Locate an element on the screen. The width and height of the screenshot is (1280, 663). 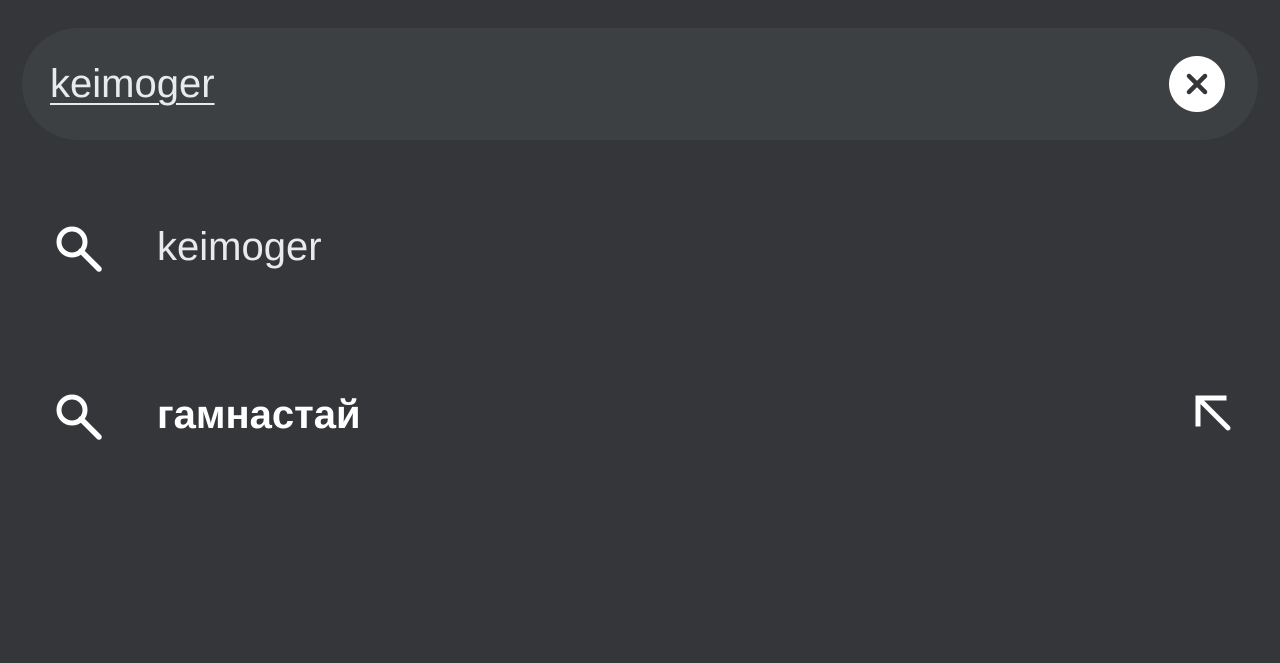
close-icon is located at coordinates (1197, 84).